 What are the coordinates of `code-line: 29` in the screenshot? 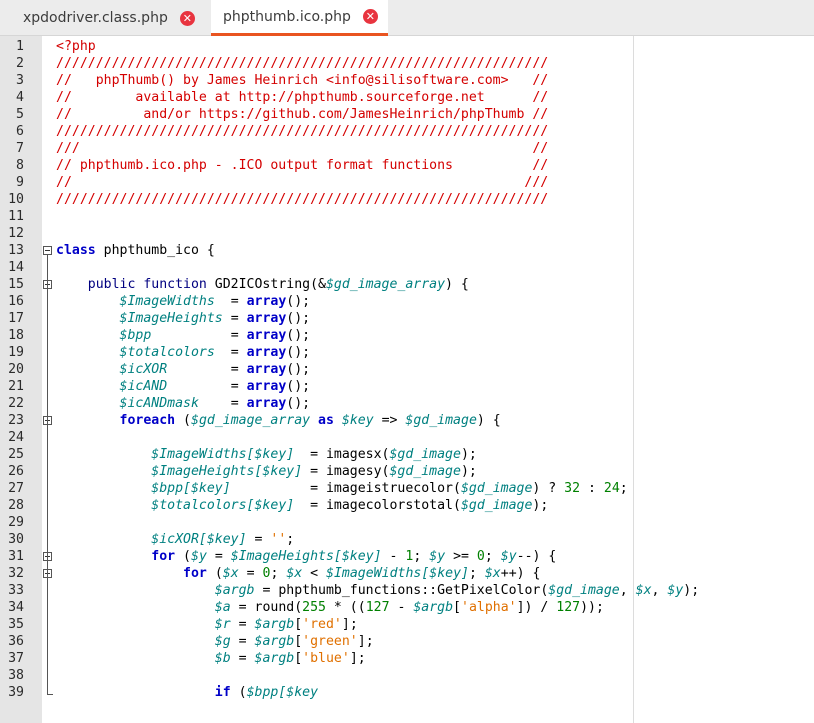 It's located at (407, 522).